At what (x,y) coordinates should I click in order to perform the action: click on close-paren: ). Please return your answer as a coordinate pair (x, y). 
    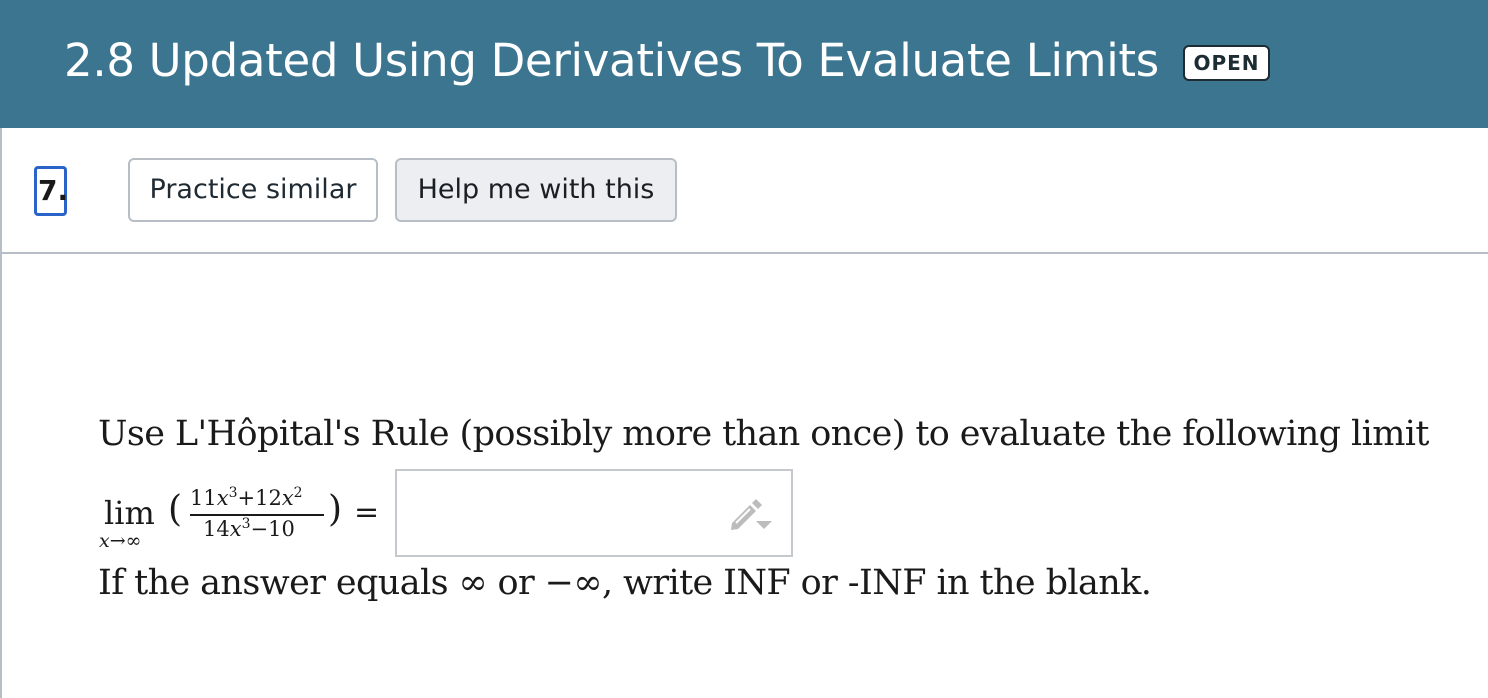
    Looking at the image, I should click on (335, 509).